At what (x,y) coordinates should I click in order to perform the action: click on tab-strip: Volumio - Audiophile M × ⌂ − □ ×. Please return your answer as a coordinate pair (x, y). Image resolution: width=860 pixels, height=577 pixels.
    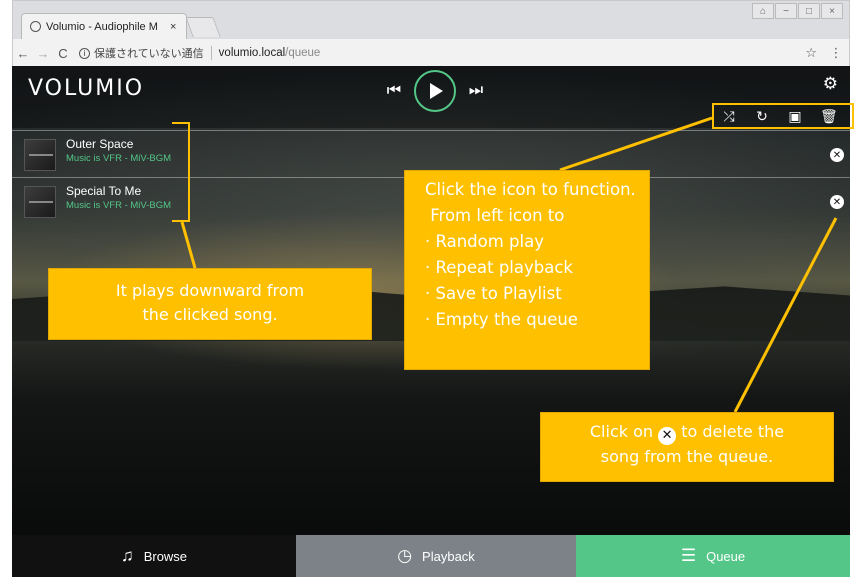
    Looking at the image, I should click on (431, 20).